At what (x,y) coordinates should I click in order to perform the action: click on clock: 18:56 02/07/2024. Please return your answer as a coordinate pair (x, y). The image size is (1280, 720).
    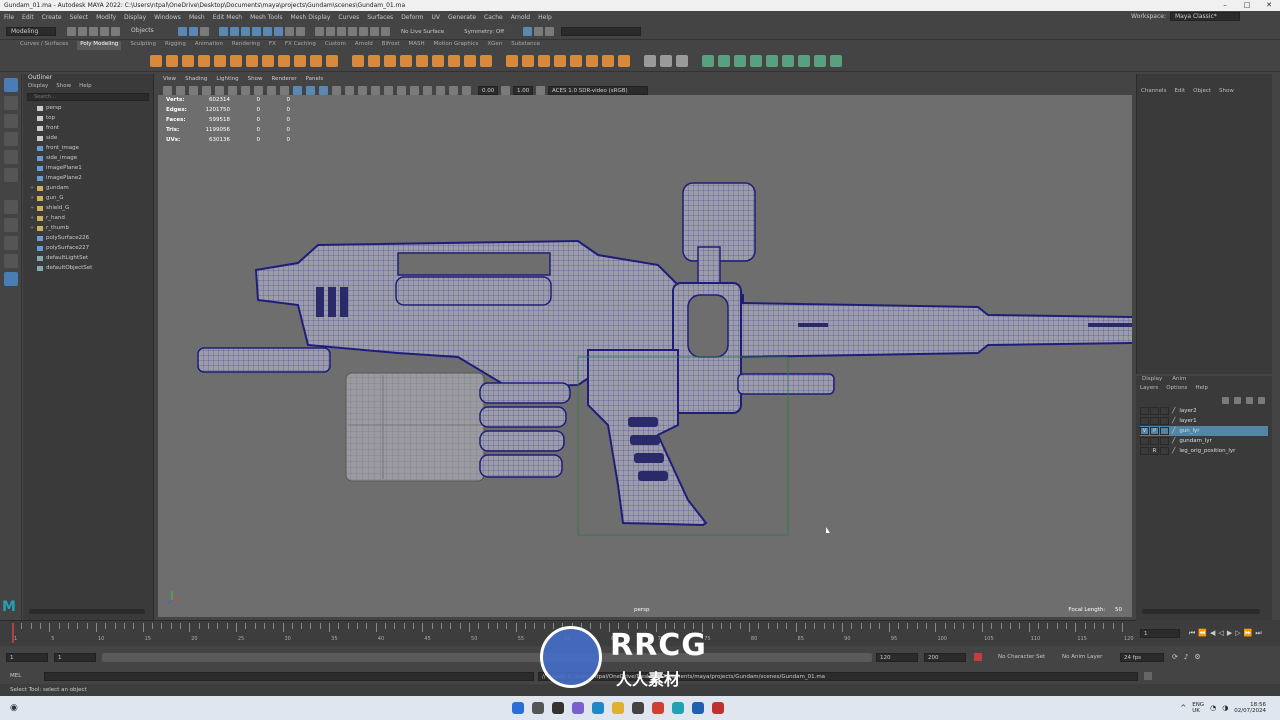
    Looking at the image, I should click on (1250, 708).